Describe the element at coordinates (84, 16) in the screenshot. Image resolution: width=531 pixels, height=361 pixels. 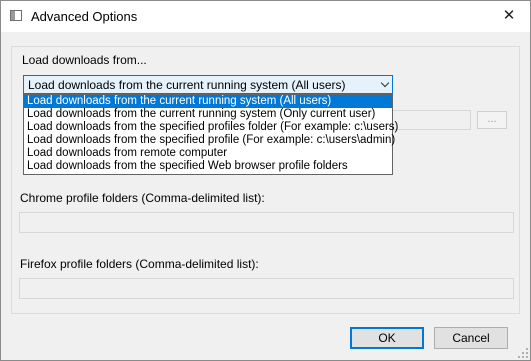
I see `window-title: Advanced Options` at that location.